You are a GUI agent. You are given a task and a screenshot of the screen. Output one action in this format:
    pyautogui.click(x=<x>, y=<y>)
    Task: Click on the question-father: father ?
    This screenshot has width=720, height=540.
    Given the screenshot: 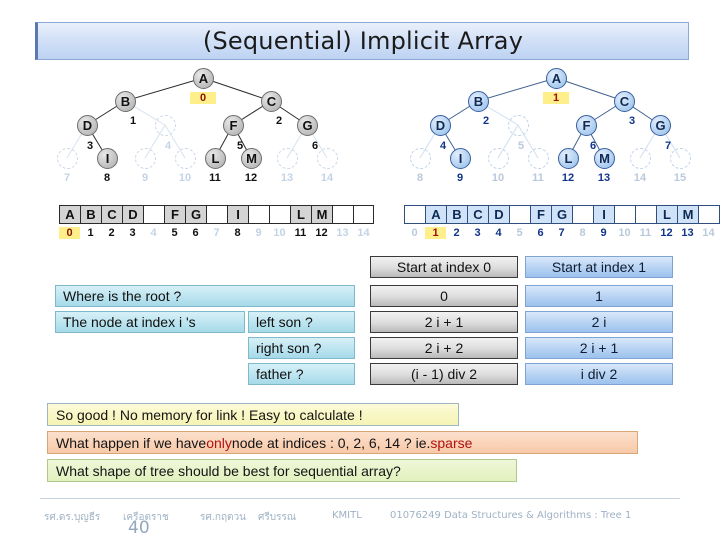 What is the action you would take?
    pyautogui.click(x=301, y=374)
    